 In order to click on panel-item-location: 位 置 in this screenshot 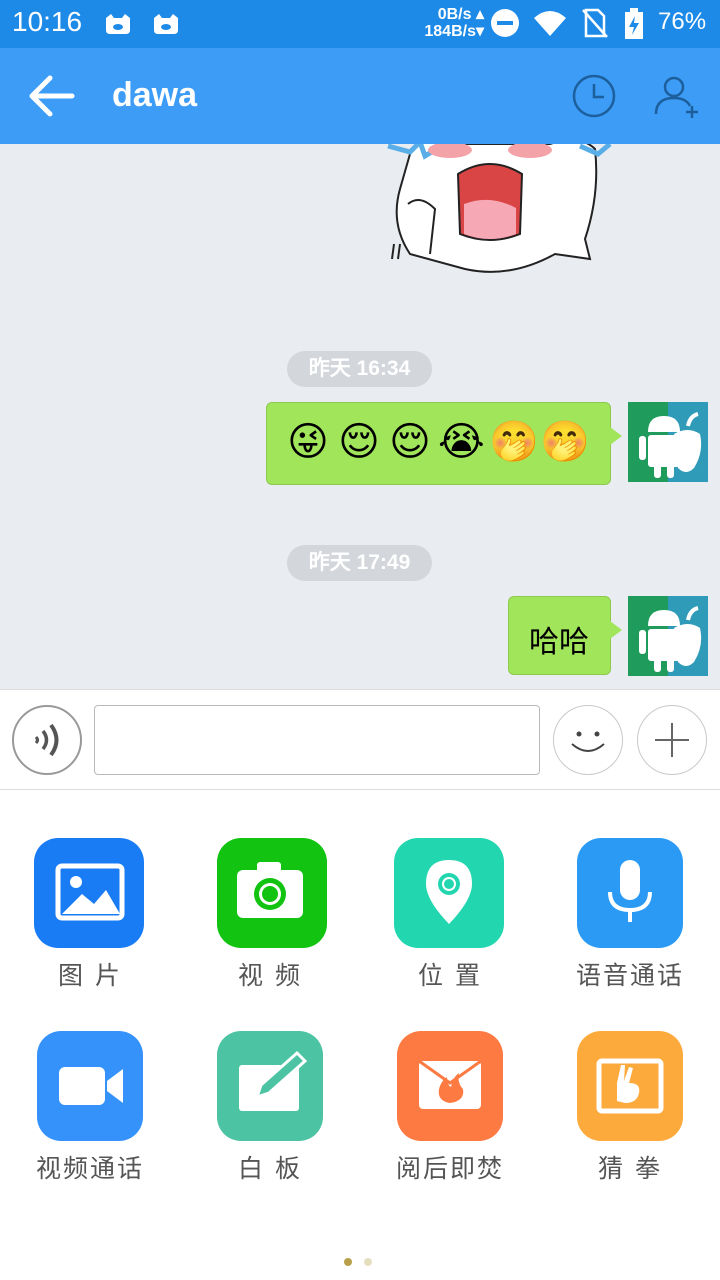, I will do `click(450, 918)`.